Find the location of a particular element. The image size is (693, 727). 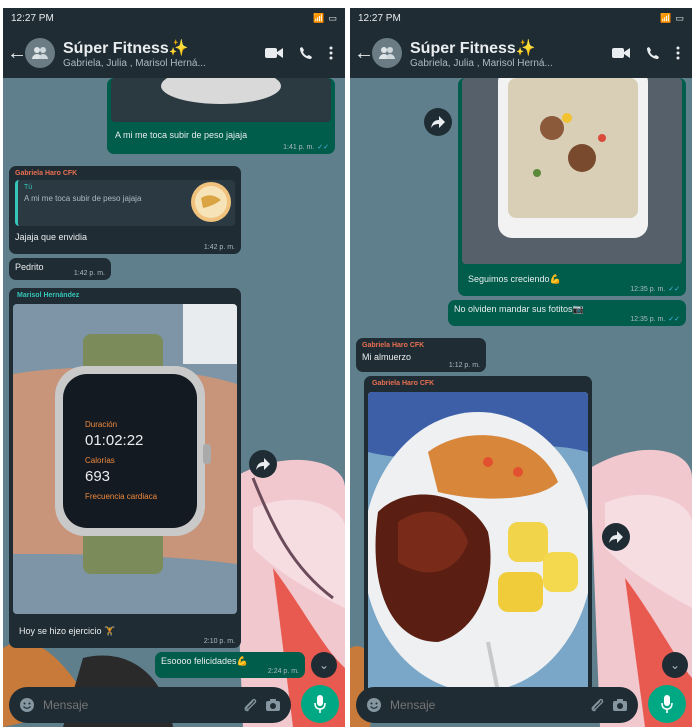

watch-calories-value: 693 is located at coordinates (98, 476).